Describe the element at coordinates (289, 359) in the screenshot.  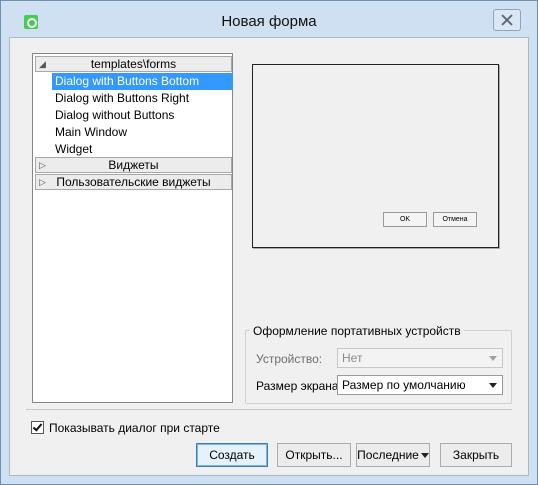
I see `device-label: Устройство:` at that location.